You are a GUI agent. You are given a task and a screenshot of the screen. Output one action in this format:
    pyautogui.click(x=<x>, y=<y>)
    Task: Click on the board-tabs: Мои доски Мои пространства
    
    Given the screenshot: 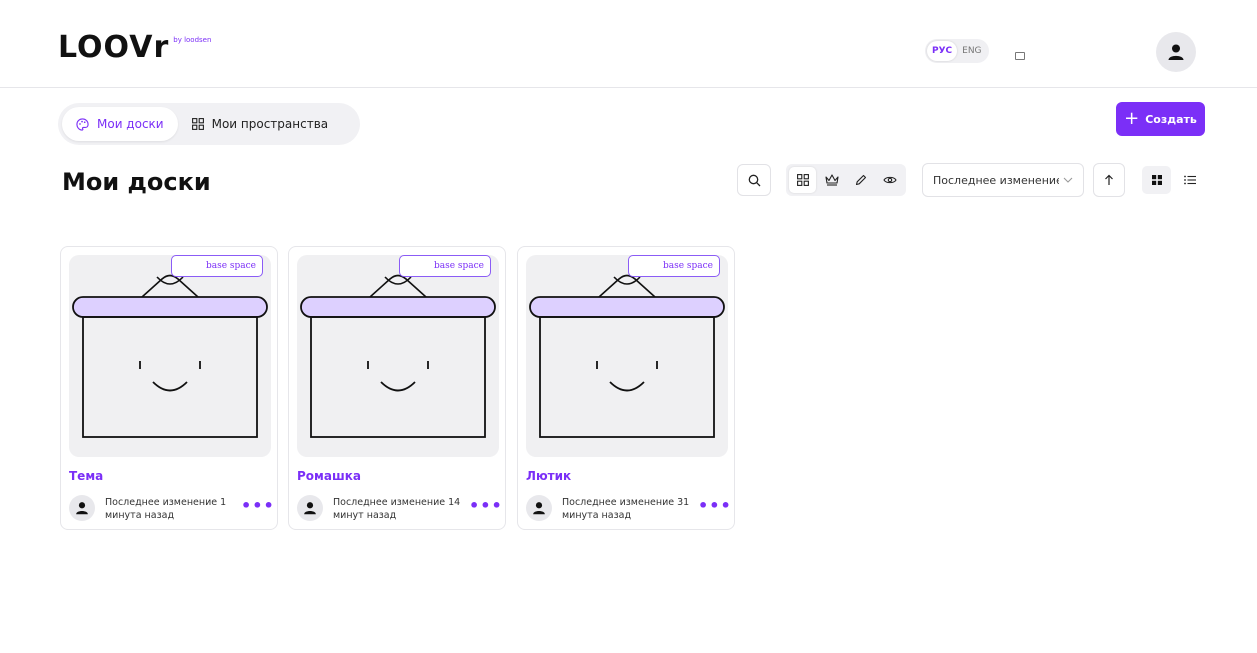 What is the action you would take?
    pyautogui.click(x=209, y=124)
    